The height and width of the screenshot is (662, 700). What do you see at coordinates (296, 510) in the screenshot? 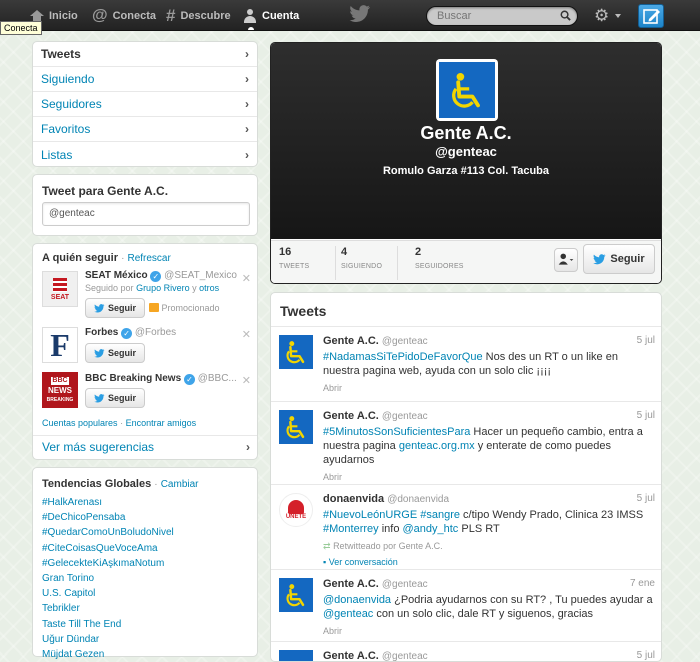
I see `tweet-avatar: ÚNETE` at bounding box center [296, 510].